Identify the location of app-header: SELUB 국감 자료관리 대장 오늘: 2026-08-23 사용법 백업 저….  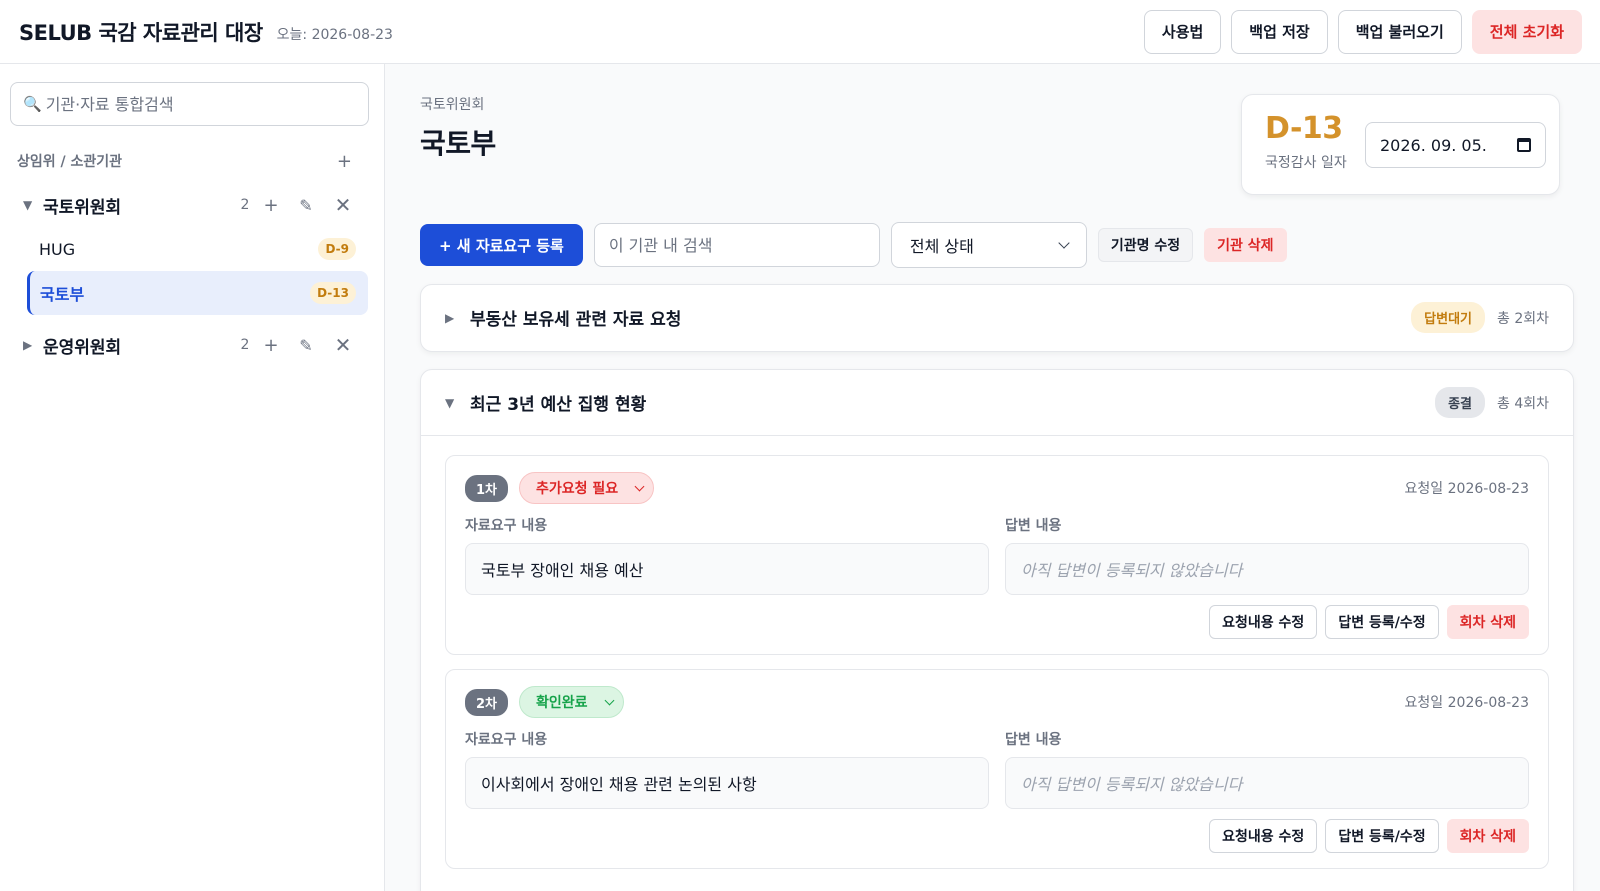
(800, 32).